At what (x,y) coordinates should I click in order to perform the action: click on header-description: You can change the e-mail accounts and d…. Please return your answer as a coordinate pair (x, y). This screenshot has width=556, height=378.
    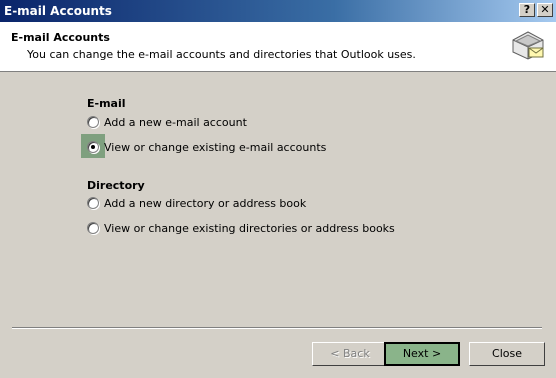
    Looking at the image, I should click on (221, 54).